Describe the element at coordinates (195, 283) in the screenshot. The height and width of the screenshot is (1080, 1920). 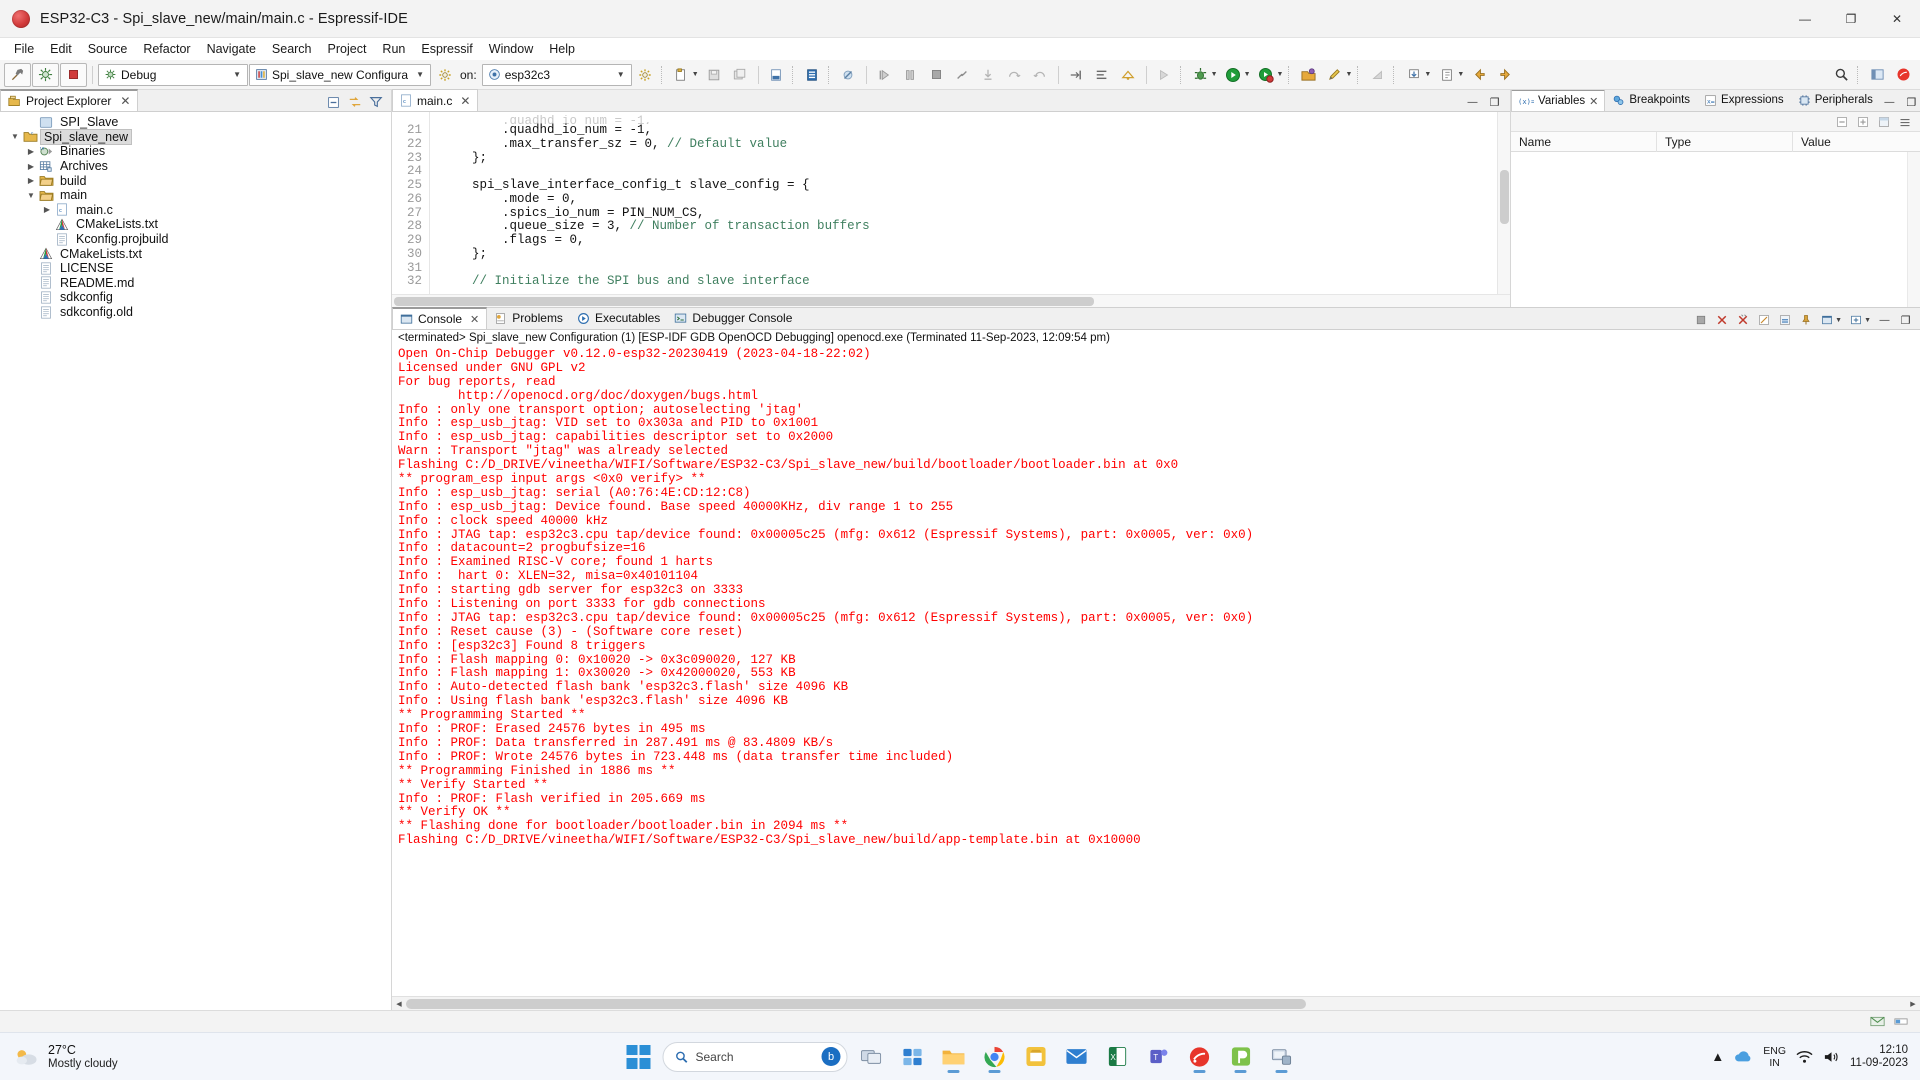
I see `tree-item-readme-md: README.md` at that location.